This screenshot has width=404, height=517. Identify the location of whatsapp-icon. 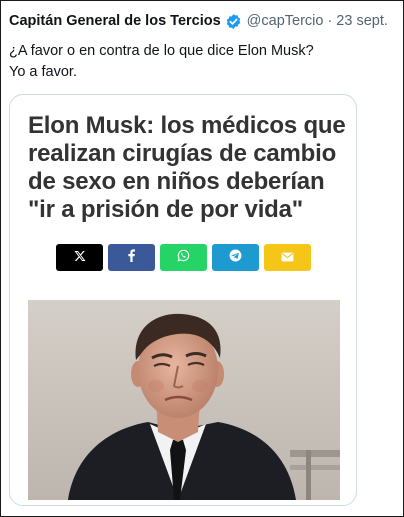
(183, 258).